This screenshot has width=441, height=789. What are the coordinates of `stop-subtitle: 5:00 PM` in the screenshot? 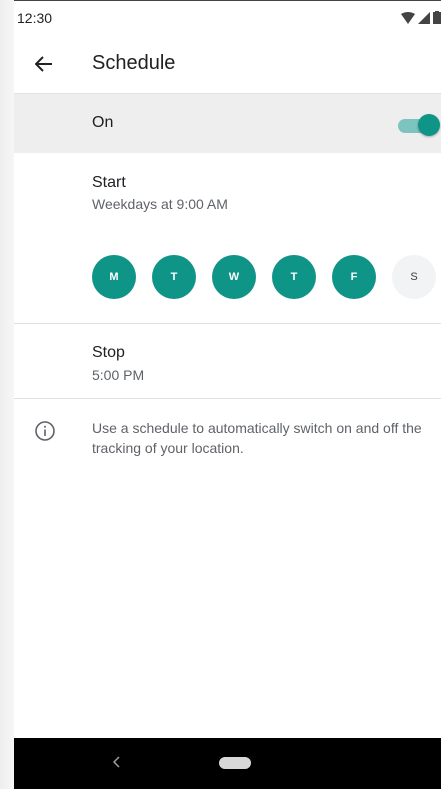 It's located at (118, 375).